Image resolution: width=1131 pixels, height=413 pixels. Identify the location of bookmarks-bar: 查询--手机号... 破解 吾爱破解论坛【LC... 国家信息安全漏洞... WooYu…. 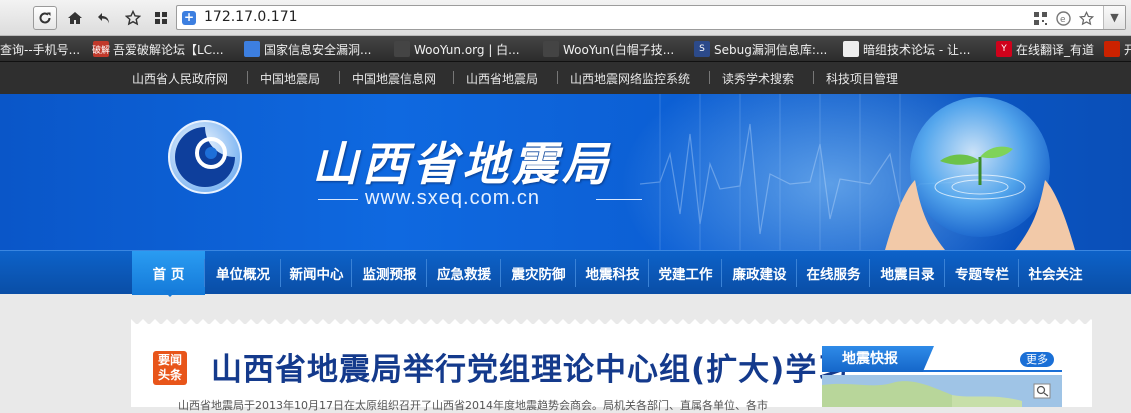
(565, 49).